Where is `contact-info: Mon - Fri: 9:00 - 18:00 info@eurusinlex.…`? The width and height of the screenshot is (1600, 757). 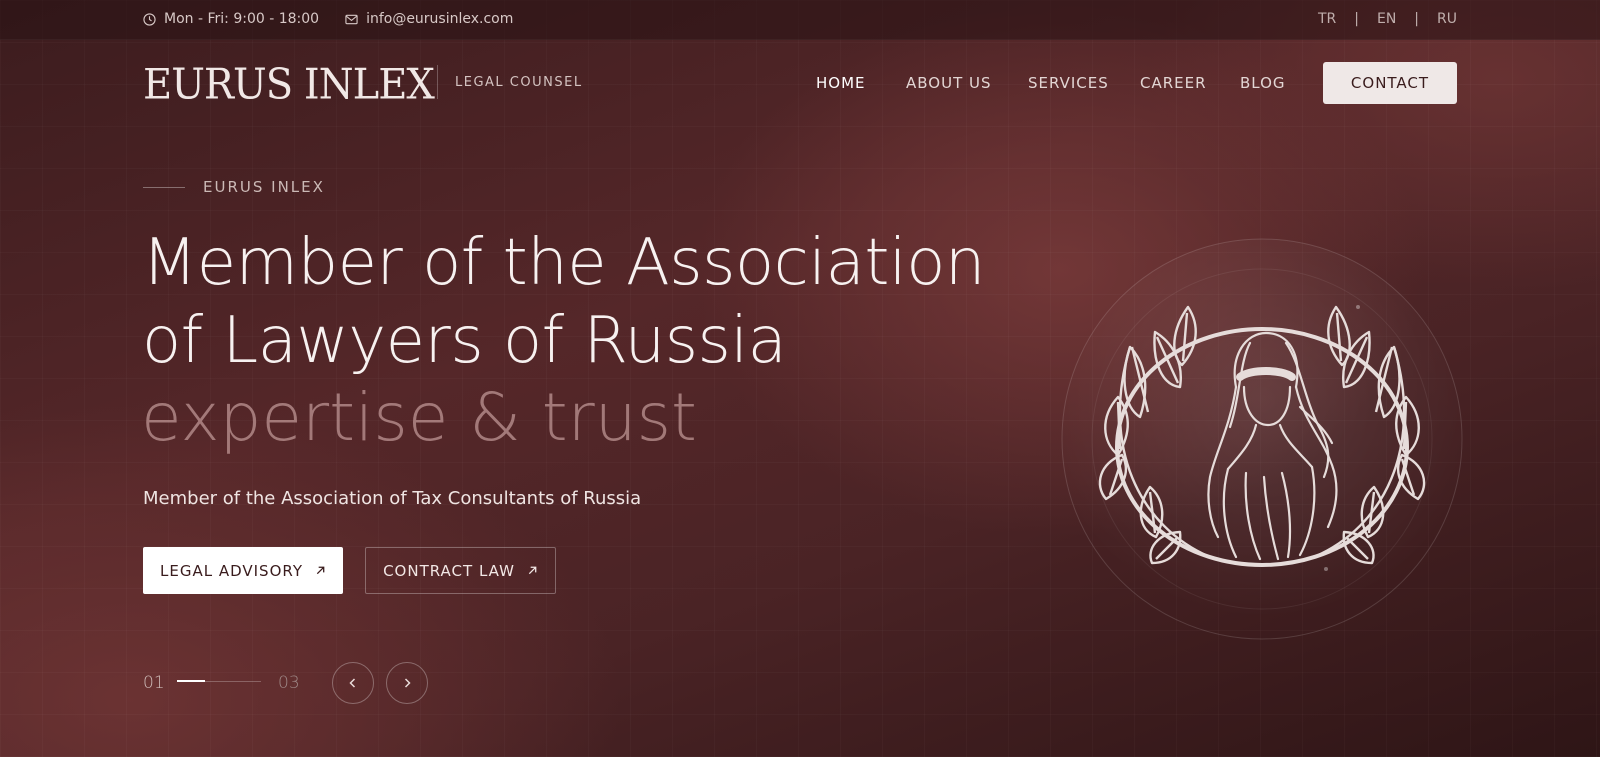 contact-info: Mon - Fri: 9:00 - 18:00 info@eurusinlex.… is located at coordinates (328, 19).